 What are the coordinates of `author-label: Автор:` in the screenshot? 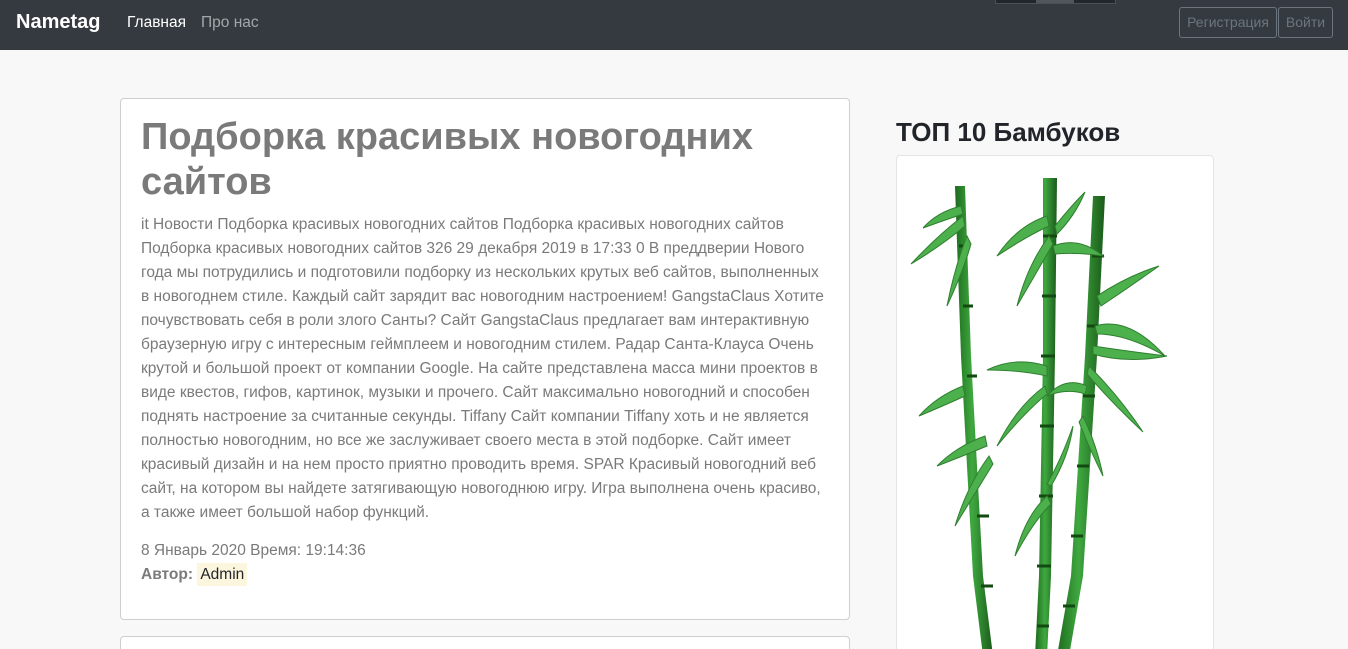 It's located at (167, 574).